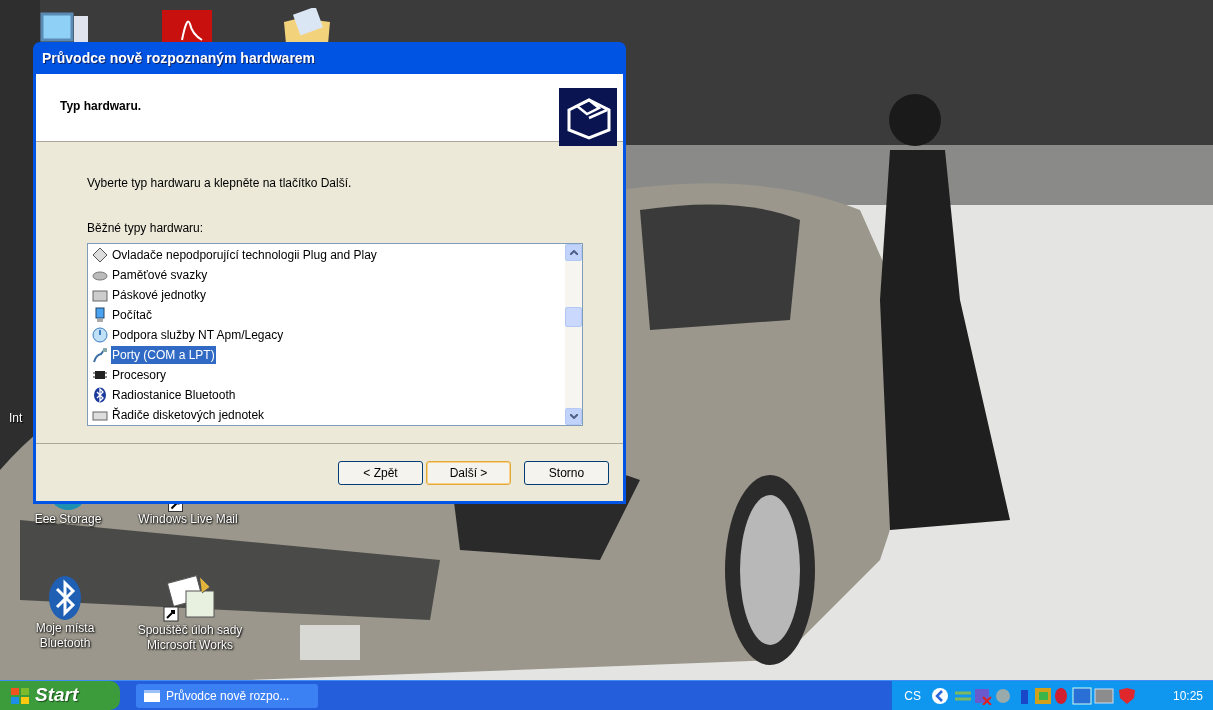 The height and width of the screenshot is (710, 1213). I want to click on list-item: Ovladače nepodporující technologii Plug and Play, so click(244, 255).